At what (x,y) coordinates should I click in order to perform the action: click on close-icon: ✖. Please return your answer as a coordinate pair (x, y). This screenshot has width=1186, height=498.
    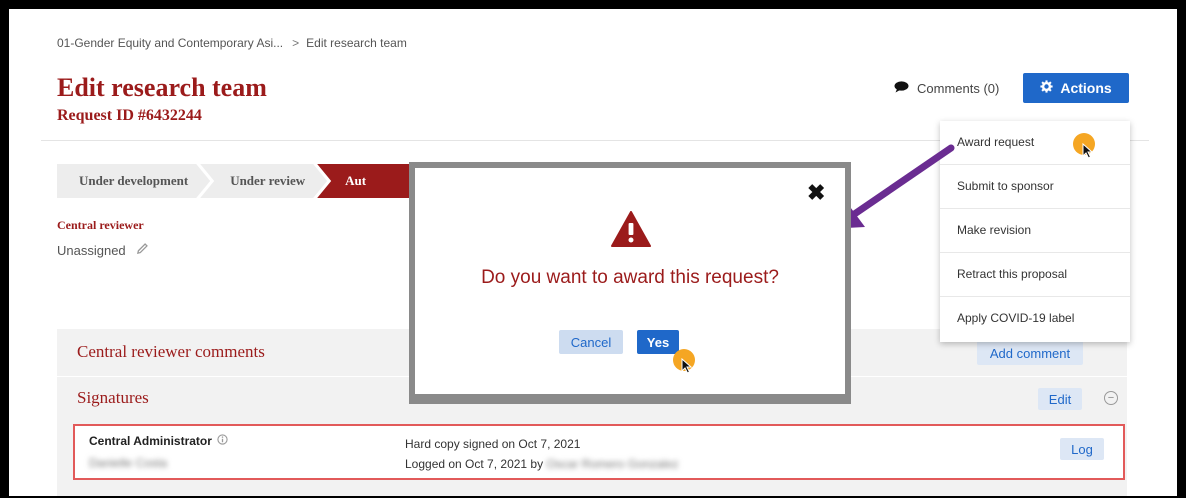
    Looking at the image, I should click on (816, 193).